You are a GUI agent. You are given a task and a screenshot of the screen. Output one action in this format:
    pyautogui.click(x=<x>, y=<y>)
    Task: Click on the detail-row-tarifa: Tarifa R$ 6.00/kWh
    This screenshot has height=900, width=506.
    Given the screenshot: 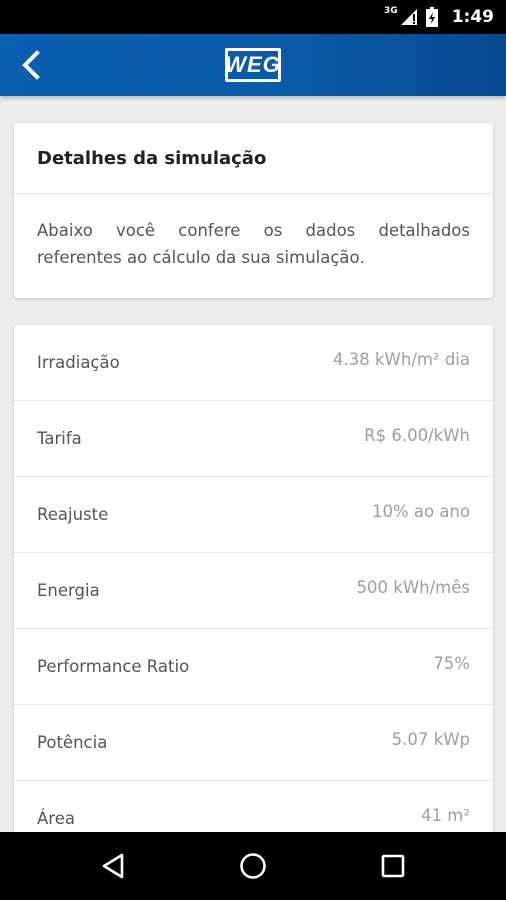 What is the action you would take?
    pyautogui.click(x=253, y=439)
    